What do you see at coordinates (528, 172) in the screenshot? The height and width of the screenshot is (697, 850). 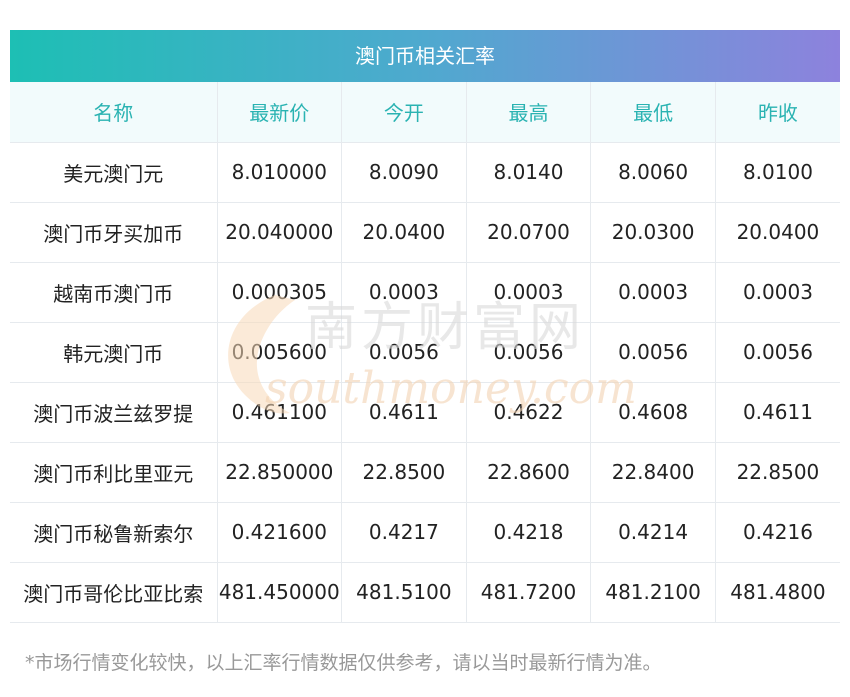 I see `high-price: 8.0140` at bounding box center [528, 172].